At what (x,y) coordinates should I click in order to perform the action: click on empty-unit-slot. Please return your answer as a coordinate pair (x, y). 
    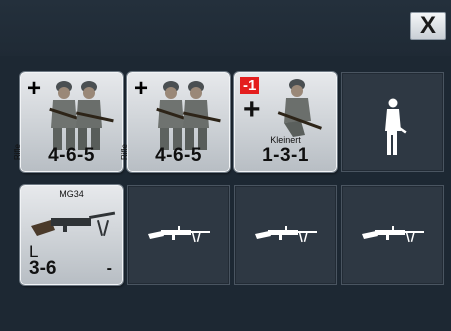
    Looking at the image, I should click on (392, 122).